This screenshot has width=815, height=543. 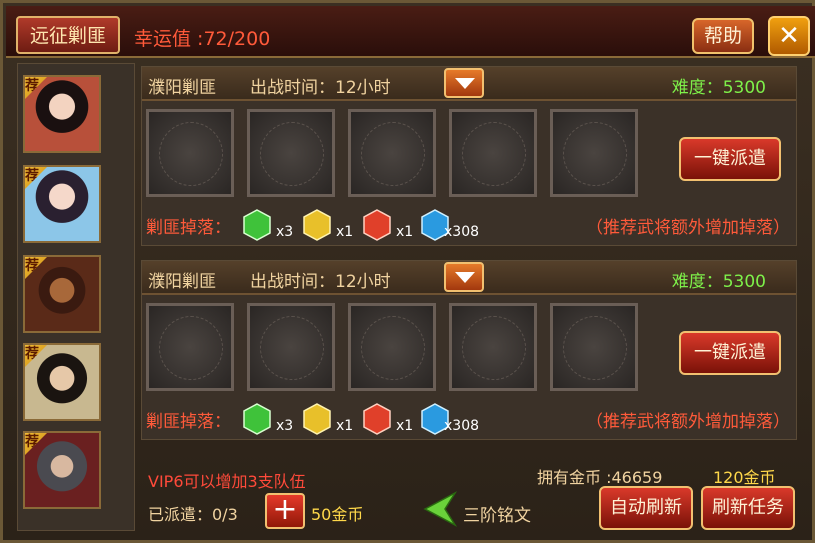 What do you see at coordinates (744, 477) in the screenshot?
I see `refresh-cost: 120金币` at bounding box center [744, 477].